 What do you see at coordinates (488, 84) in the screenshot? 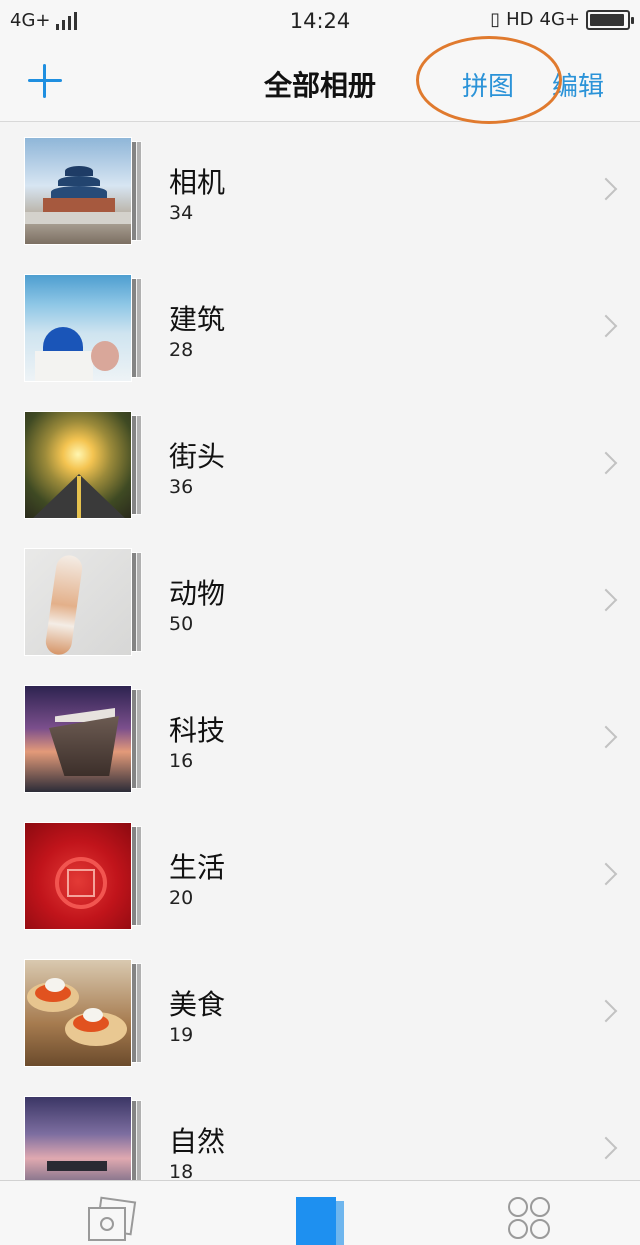
I see `collage-button: 拼图` at bounding box center [488, 84].